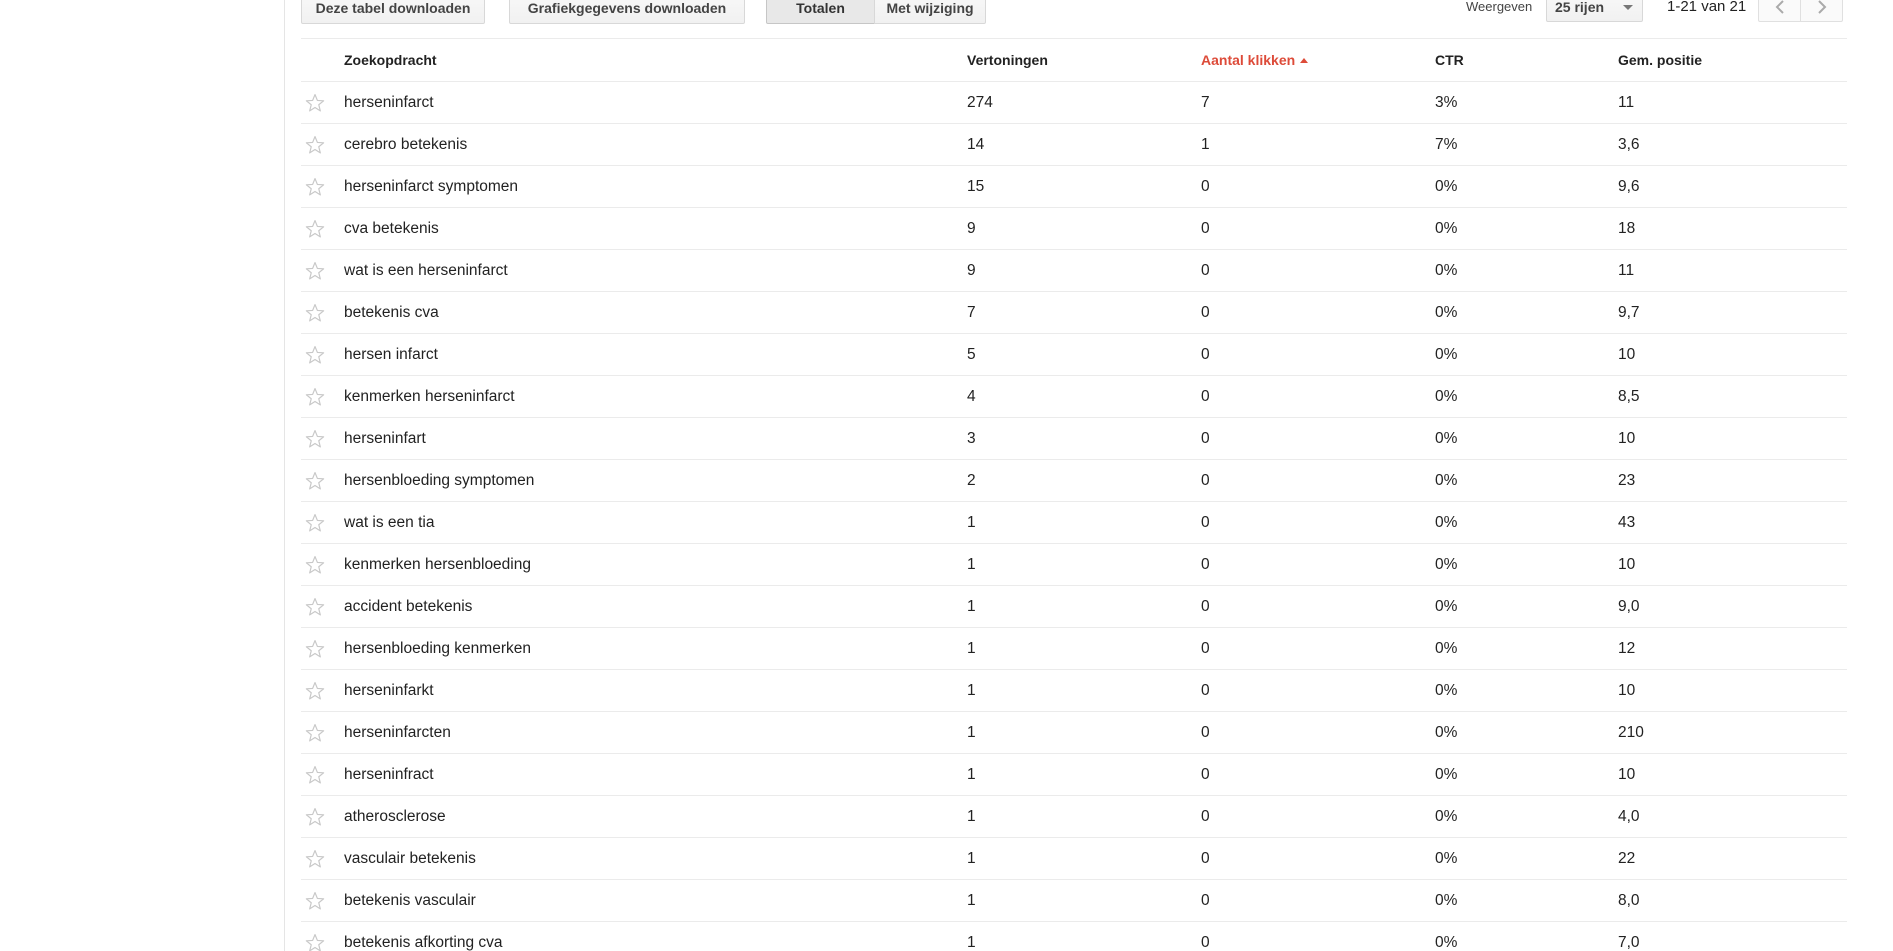  Describe the element at coordinates (439, 481) in the screenshot. I see `query-cell: hersenbloeding symptomen` at that location.